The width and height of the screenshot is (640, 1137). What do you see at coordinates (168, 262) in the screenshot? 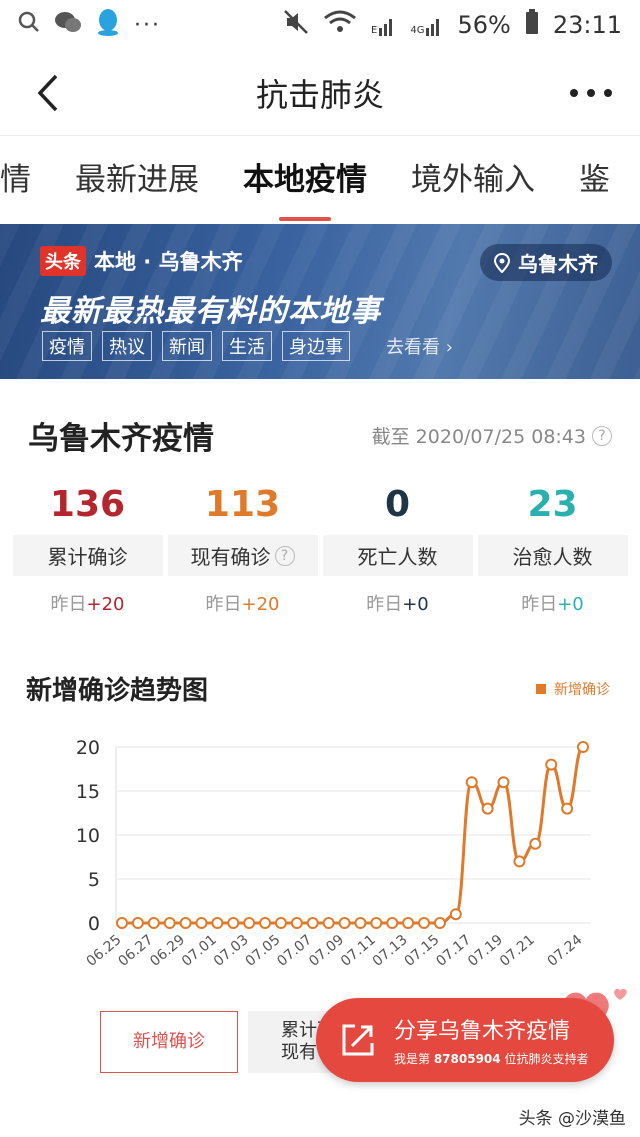
I see `banner-location-line: 本地 · 乌鲁木齐` at bounding box center [168, 262].